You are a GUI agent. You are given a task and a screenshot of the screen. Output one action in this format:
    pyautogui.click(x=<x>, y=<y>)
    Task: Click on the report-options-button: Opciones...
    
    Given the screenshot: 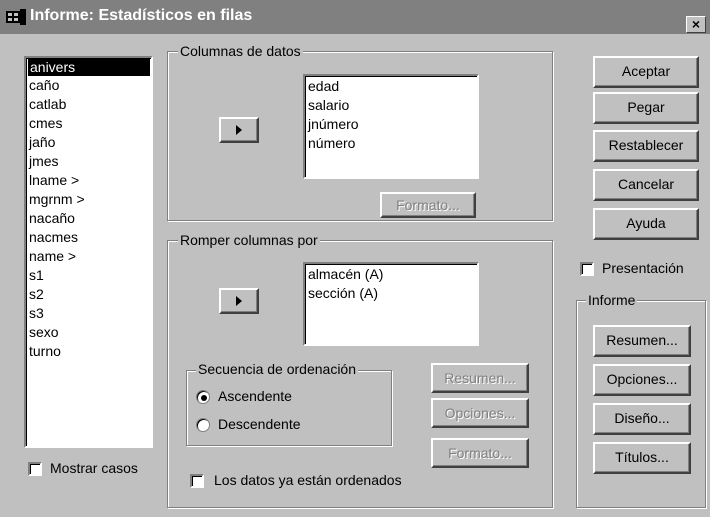 What is the action you would take?
    pyautogui.click(x=642, y=380)
    